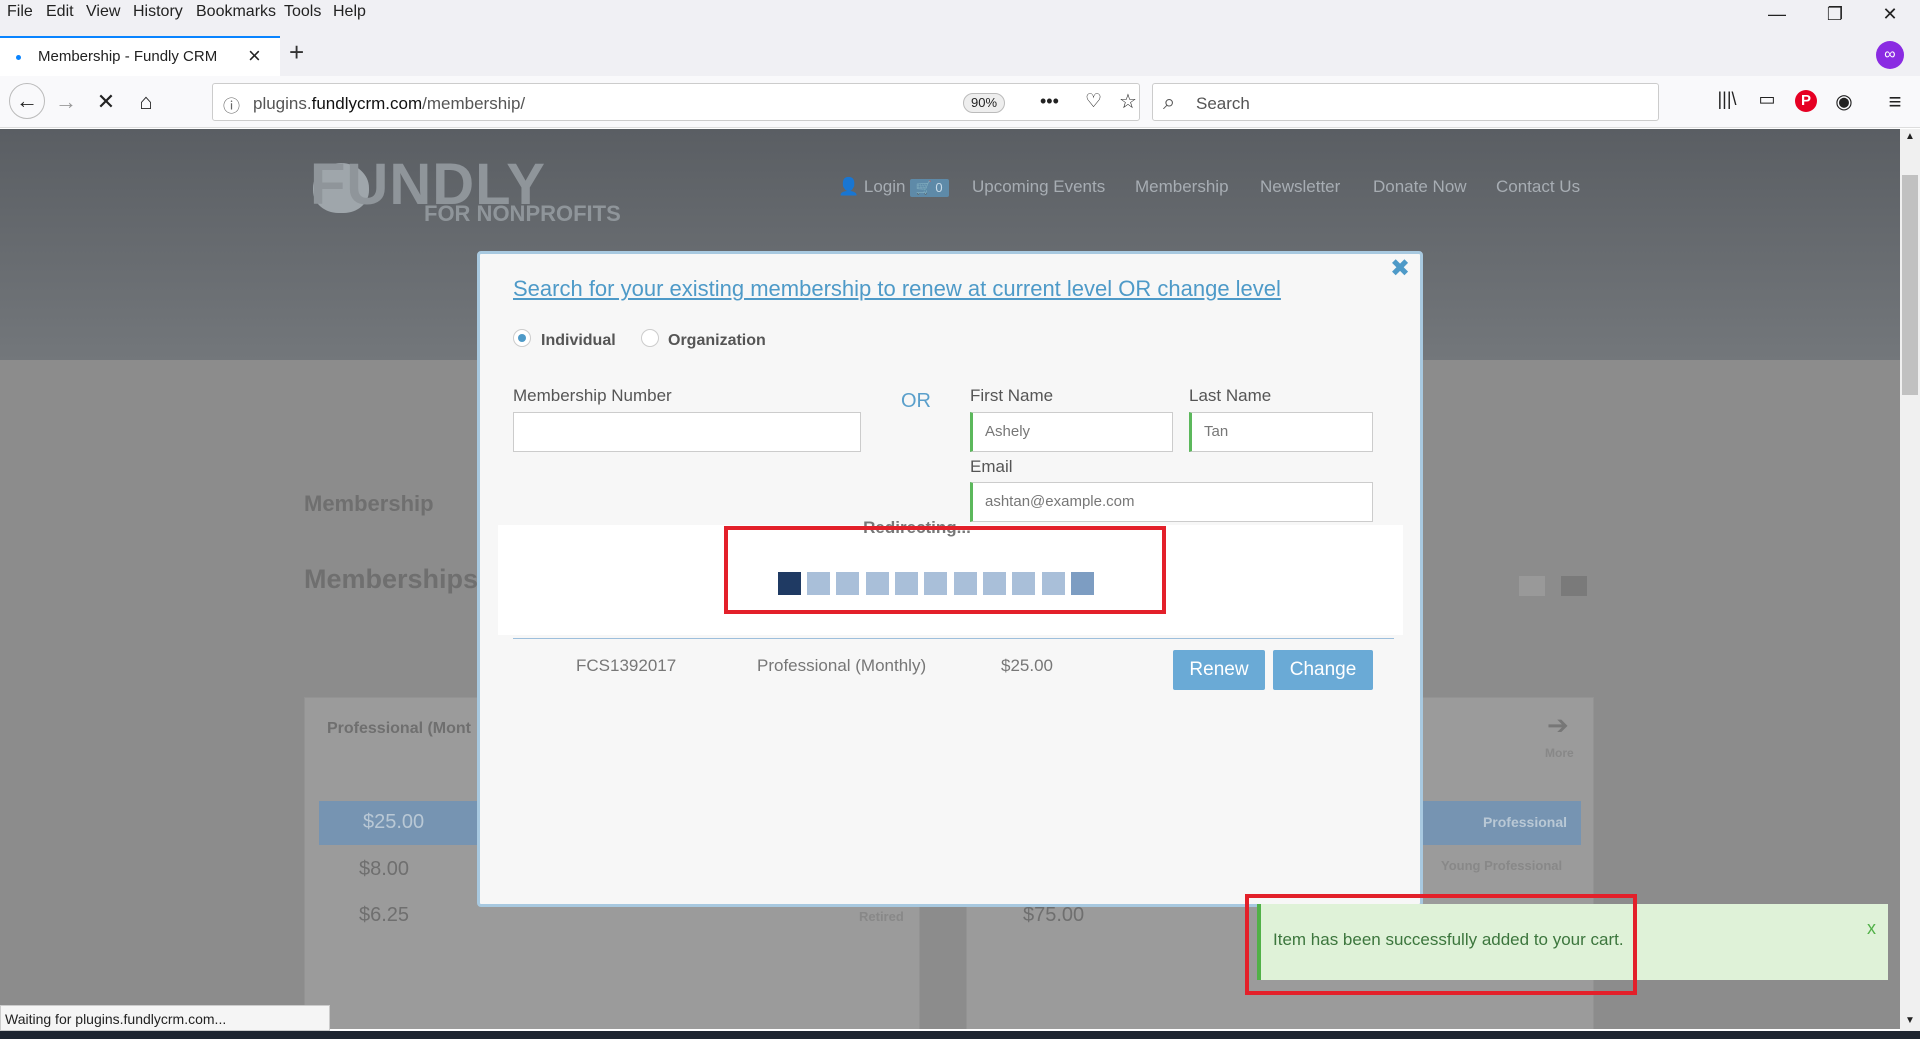 The height and width of the screenshot is (1039, 1920). Describe the element at coordinates (106, 102) in the screenshot. I see `stop-icon: ✕` at that location.